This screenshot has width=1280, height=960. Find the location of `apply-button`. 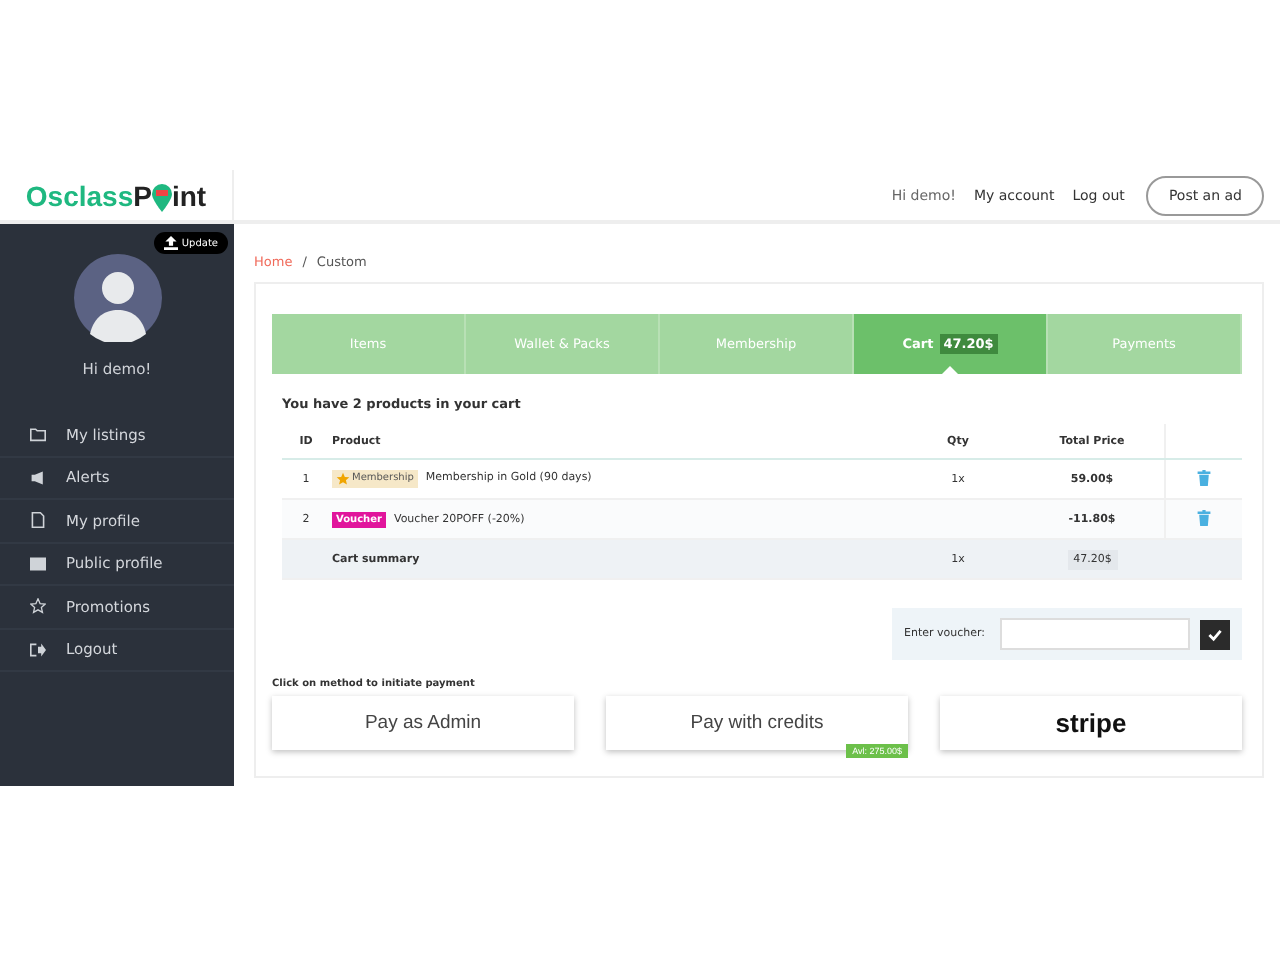

apply-button is located at coordinates (1215, 634).